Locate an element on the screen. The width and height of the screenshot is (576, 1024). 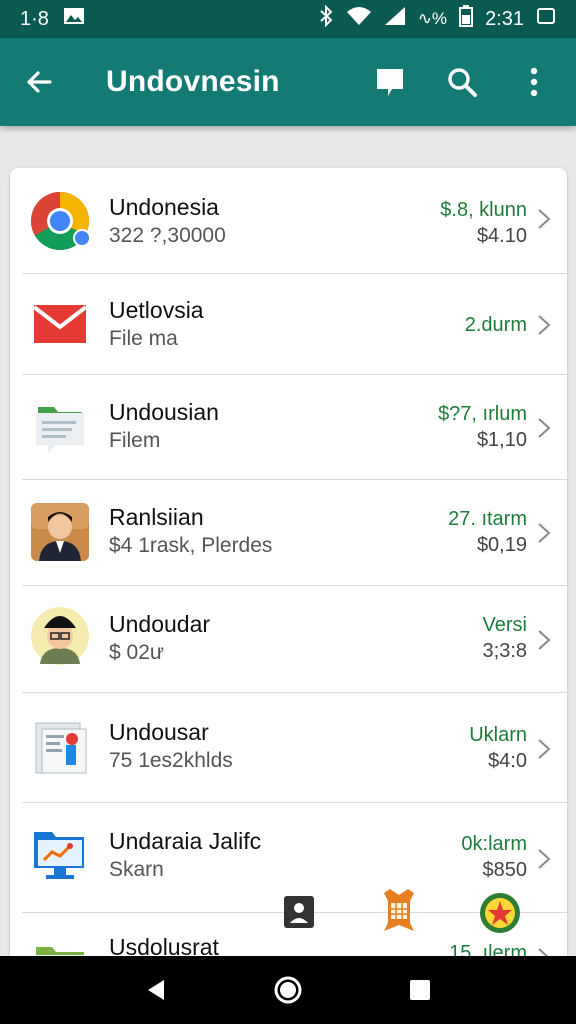
item-value-primary: $.8, klunn is located at coordinates (483, 210).